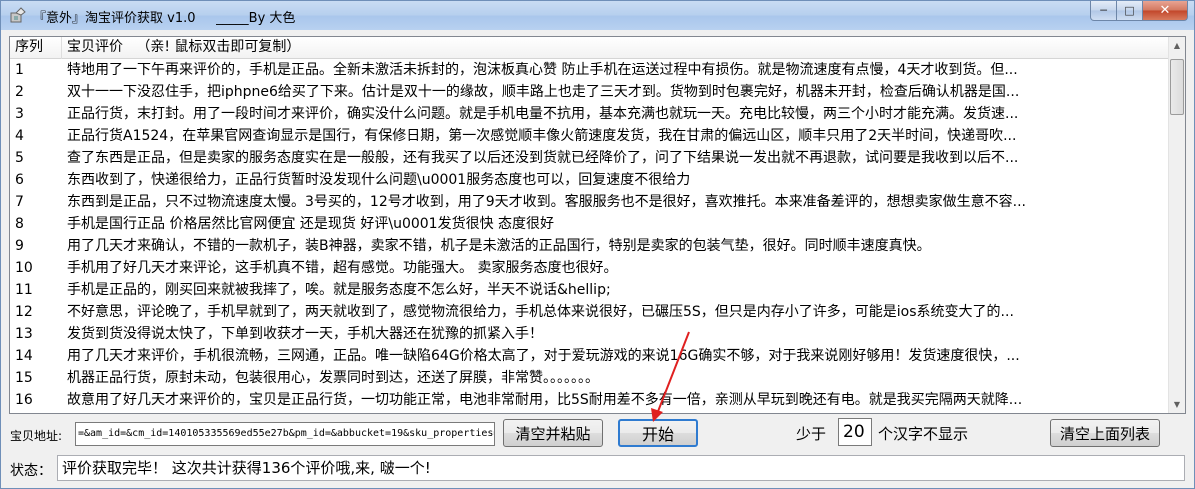  I want to click on row-index: 14, so click(24, 356).